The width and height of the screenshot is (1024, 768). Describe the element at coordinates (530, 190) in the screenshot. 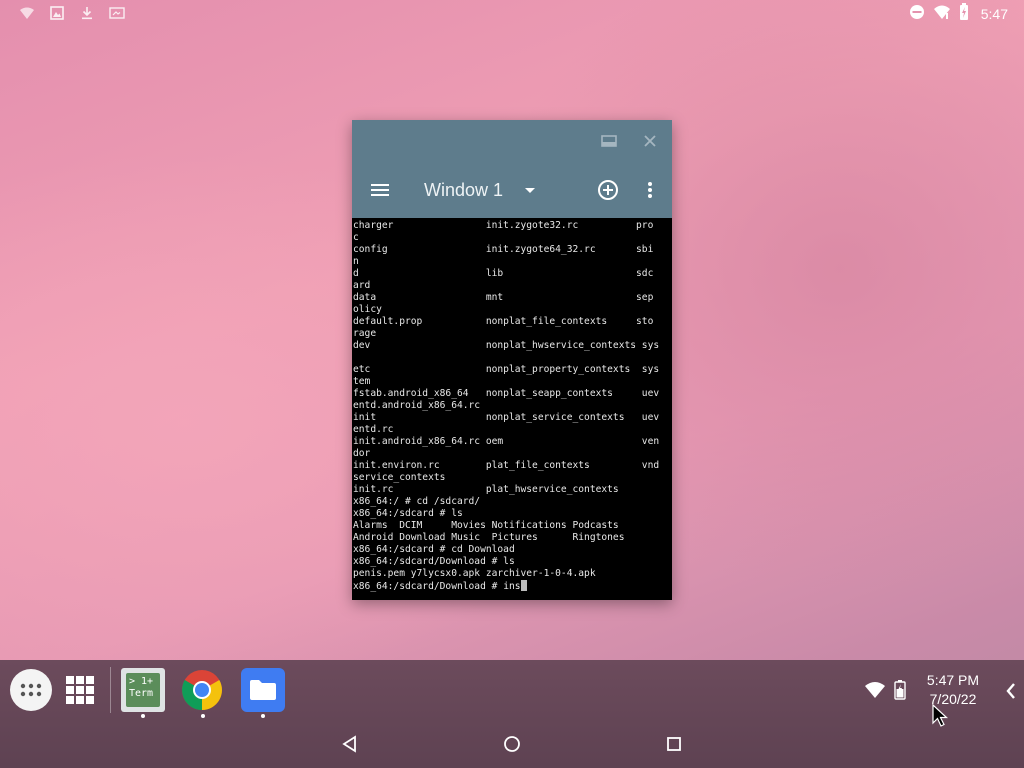

I see `dropdown-icon` at that location.